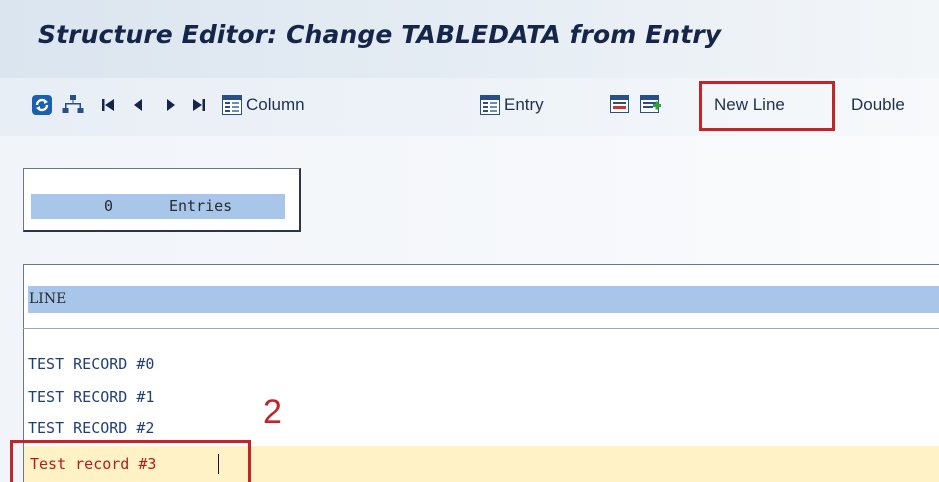 This screenshot has height=482, width=939. I want to click on entry-icon, so click(490, 105).